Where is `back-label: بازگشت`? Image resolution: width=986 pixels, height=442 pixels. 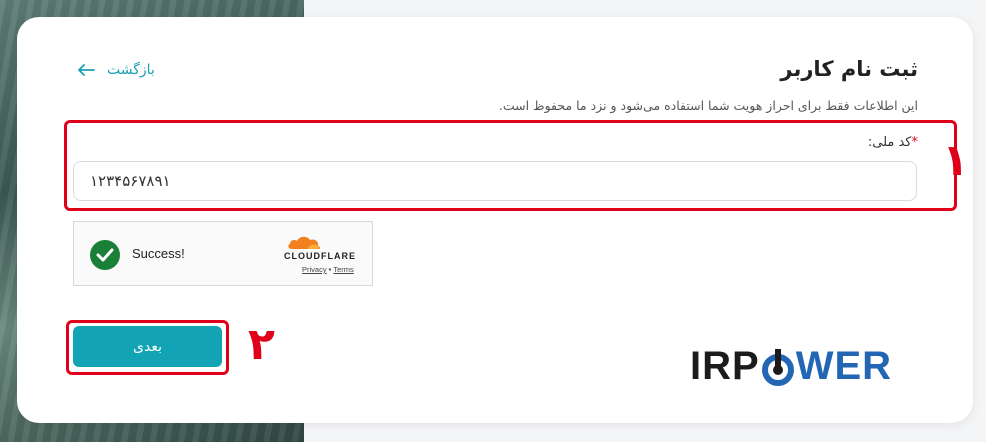 back-label: بازگشت is located at coordinates (131, 70).